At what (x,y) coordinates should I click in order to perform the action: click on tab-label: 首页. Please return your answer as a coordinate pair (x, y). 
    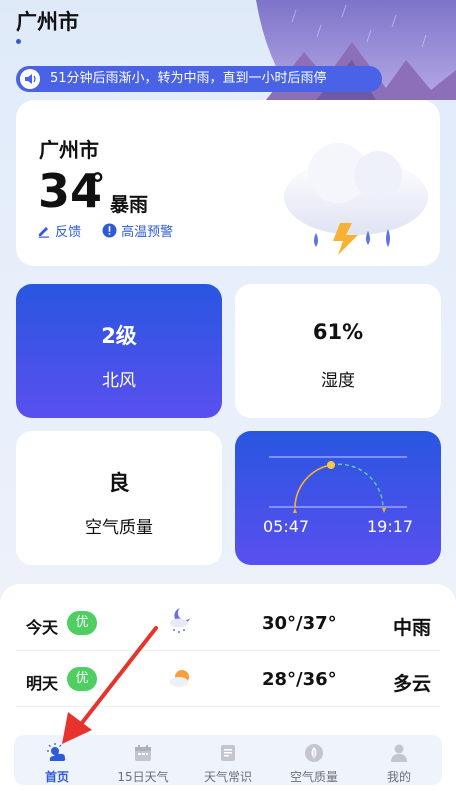
    Looking at the image, I should click on (56, 777).